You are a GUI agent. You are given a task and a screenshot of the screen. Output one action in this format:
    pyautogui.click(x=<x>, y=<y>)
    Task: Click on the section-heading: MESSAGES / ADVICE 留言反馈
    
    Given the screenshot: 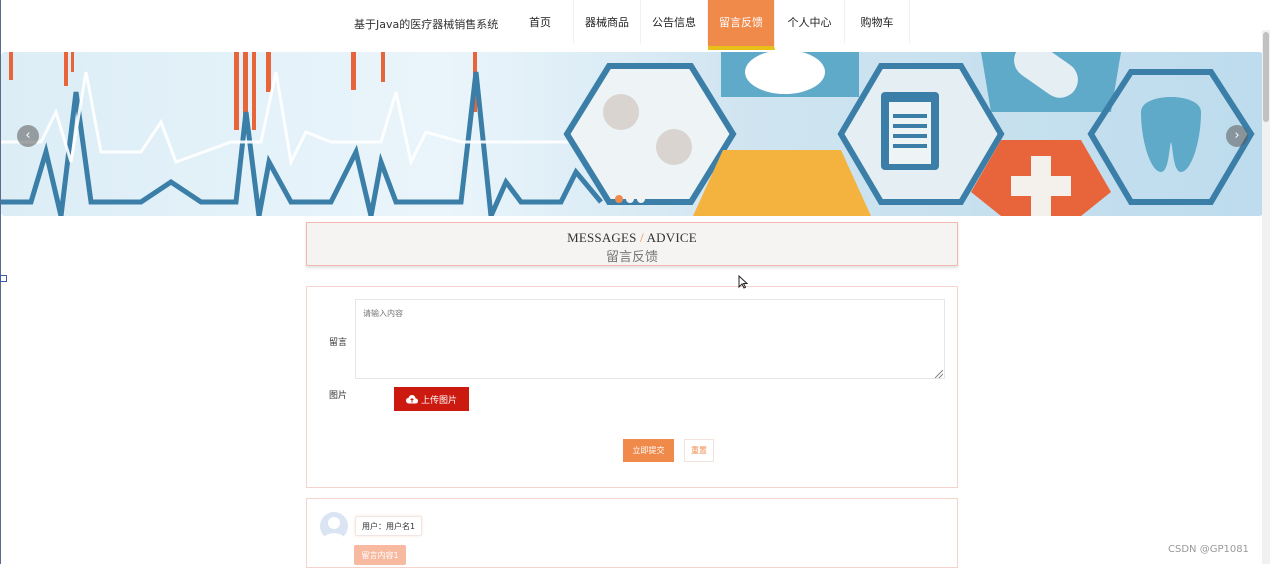 What is the action you would take?
    pyautogui.click(x=632, y=244)
    